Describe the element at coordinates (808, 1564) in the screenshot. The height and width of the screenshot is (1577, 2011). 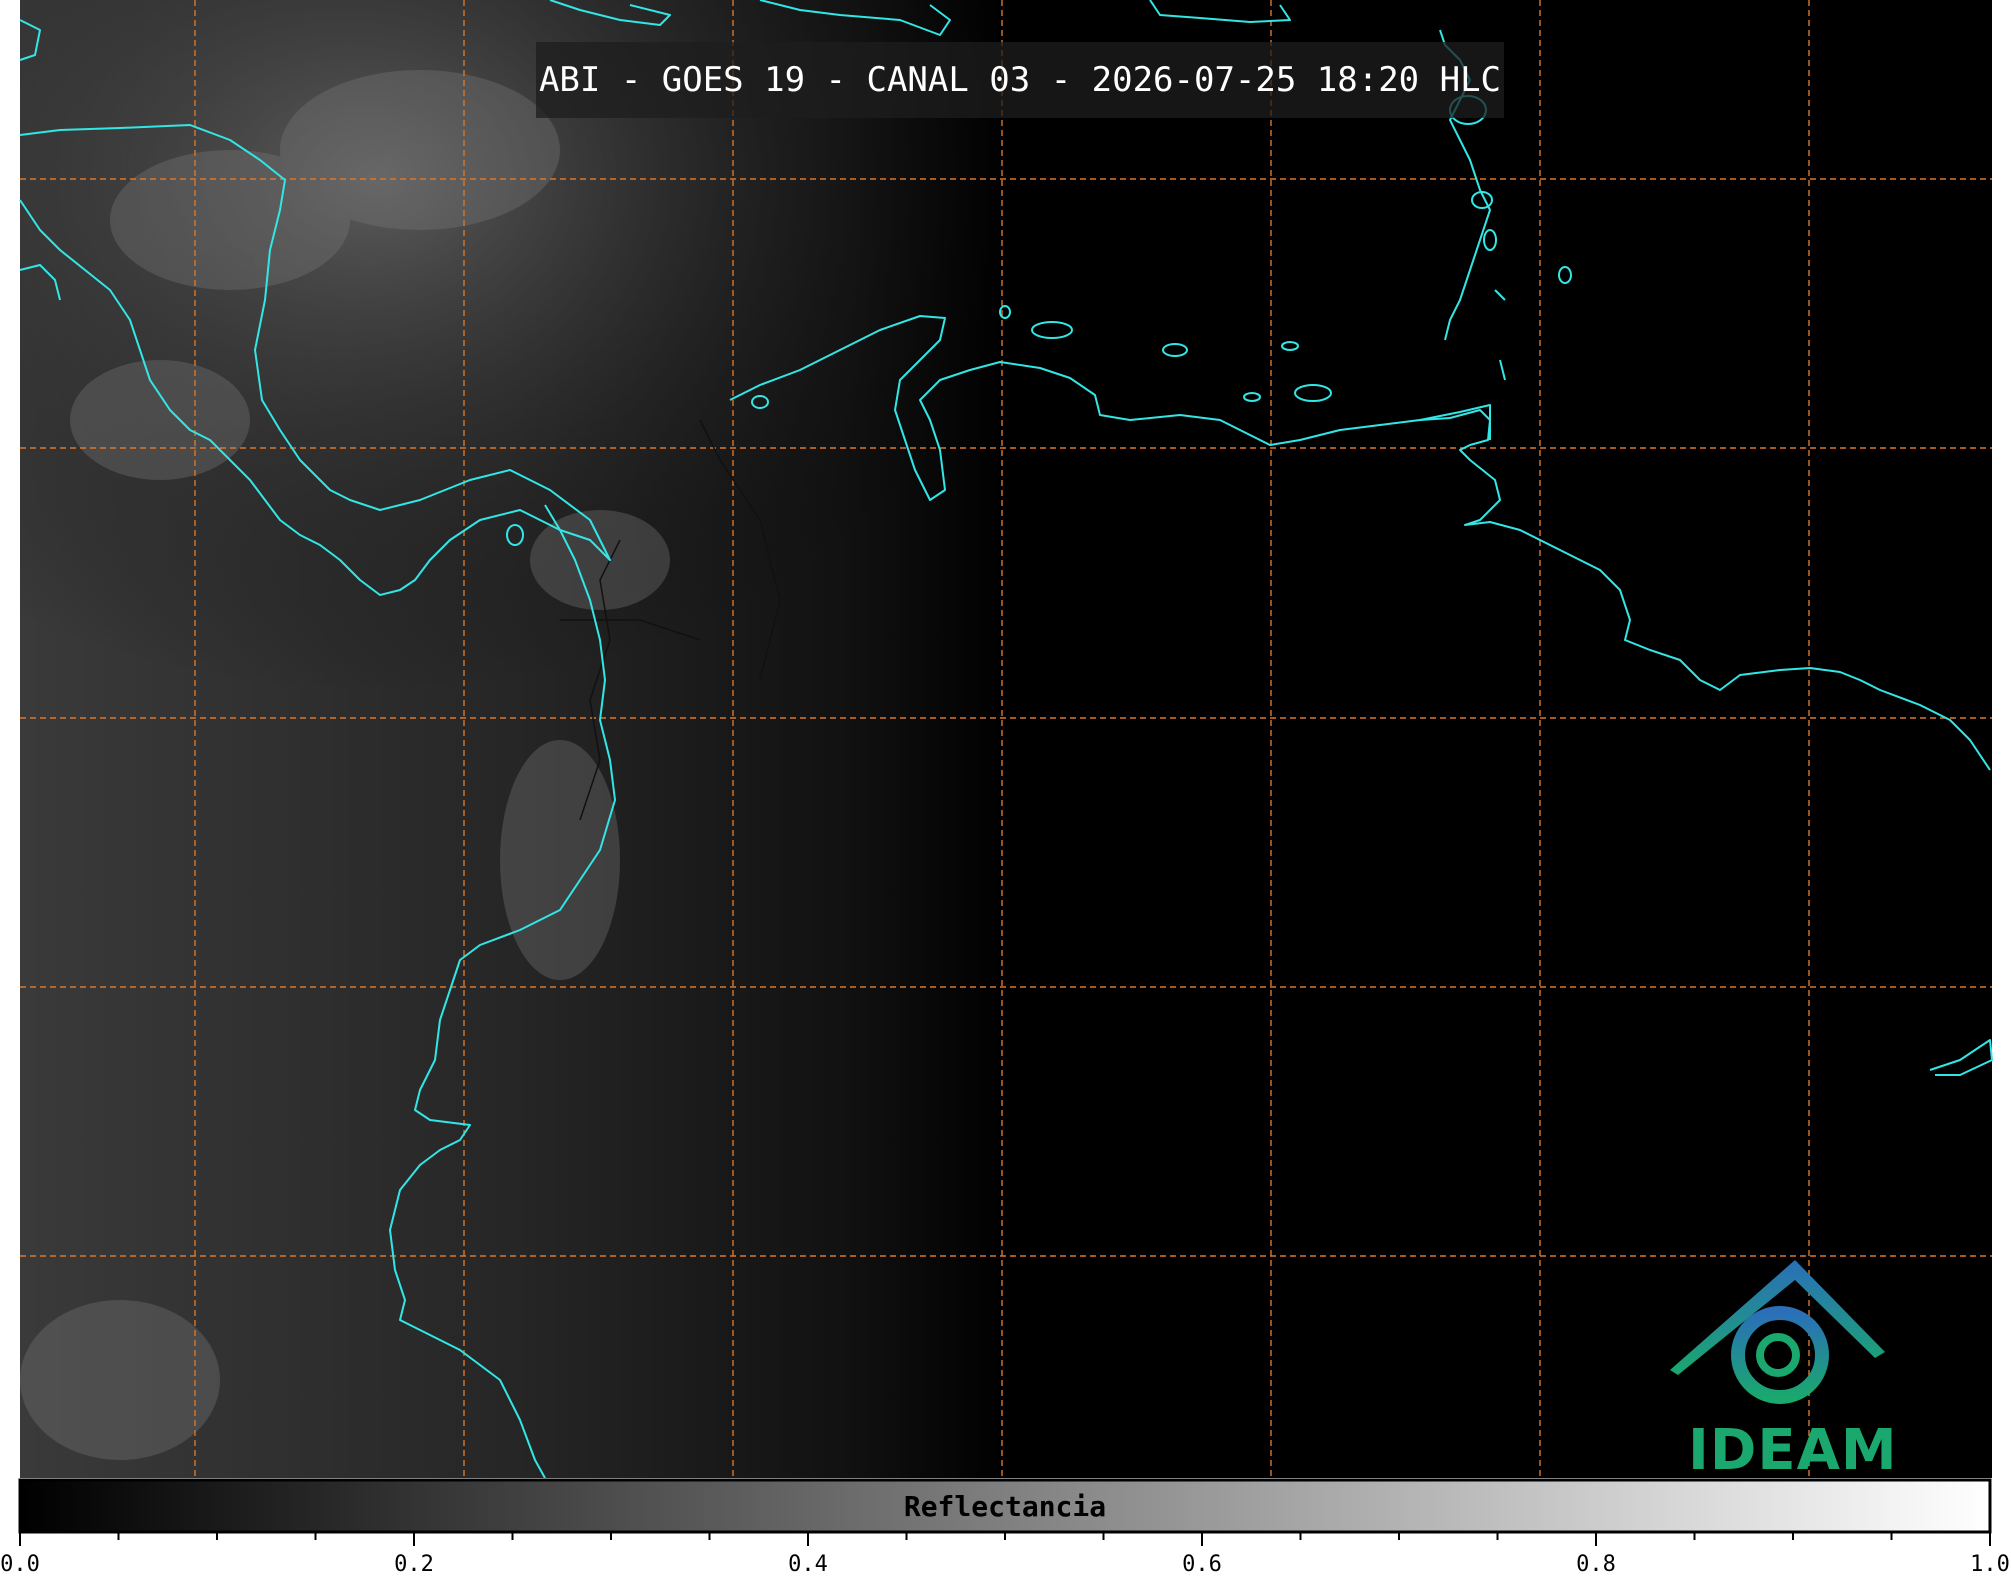
I see `colorbar-tick-label: 0.4` at that location.